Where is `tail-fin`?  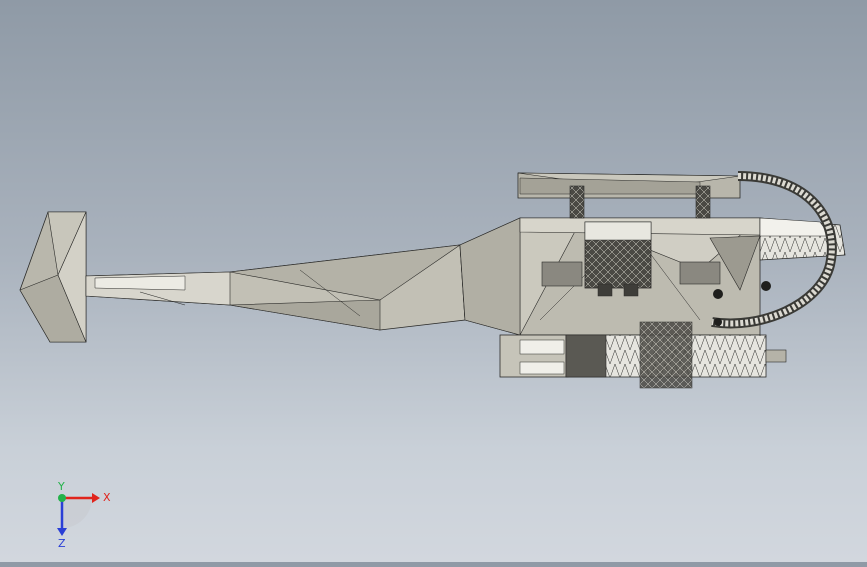
tail-fin is located at coordinates (53, 277).